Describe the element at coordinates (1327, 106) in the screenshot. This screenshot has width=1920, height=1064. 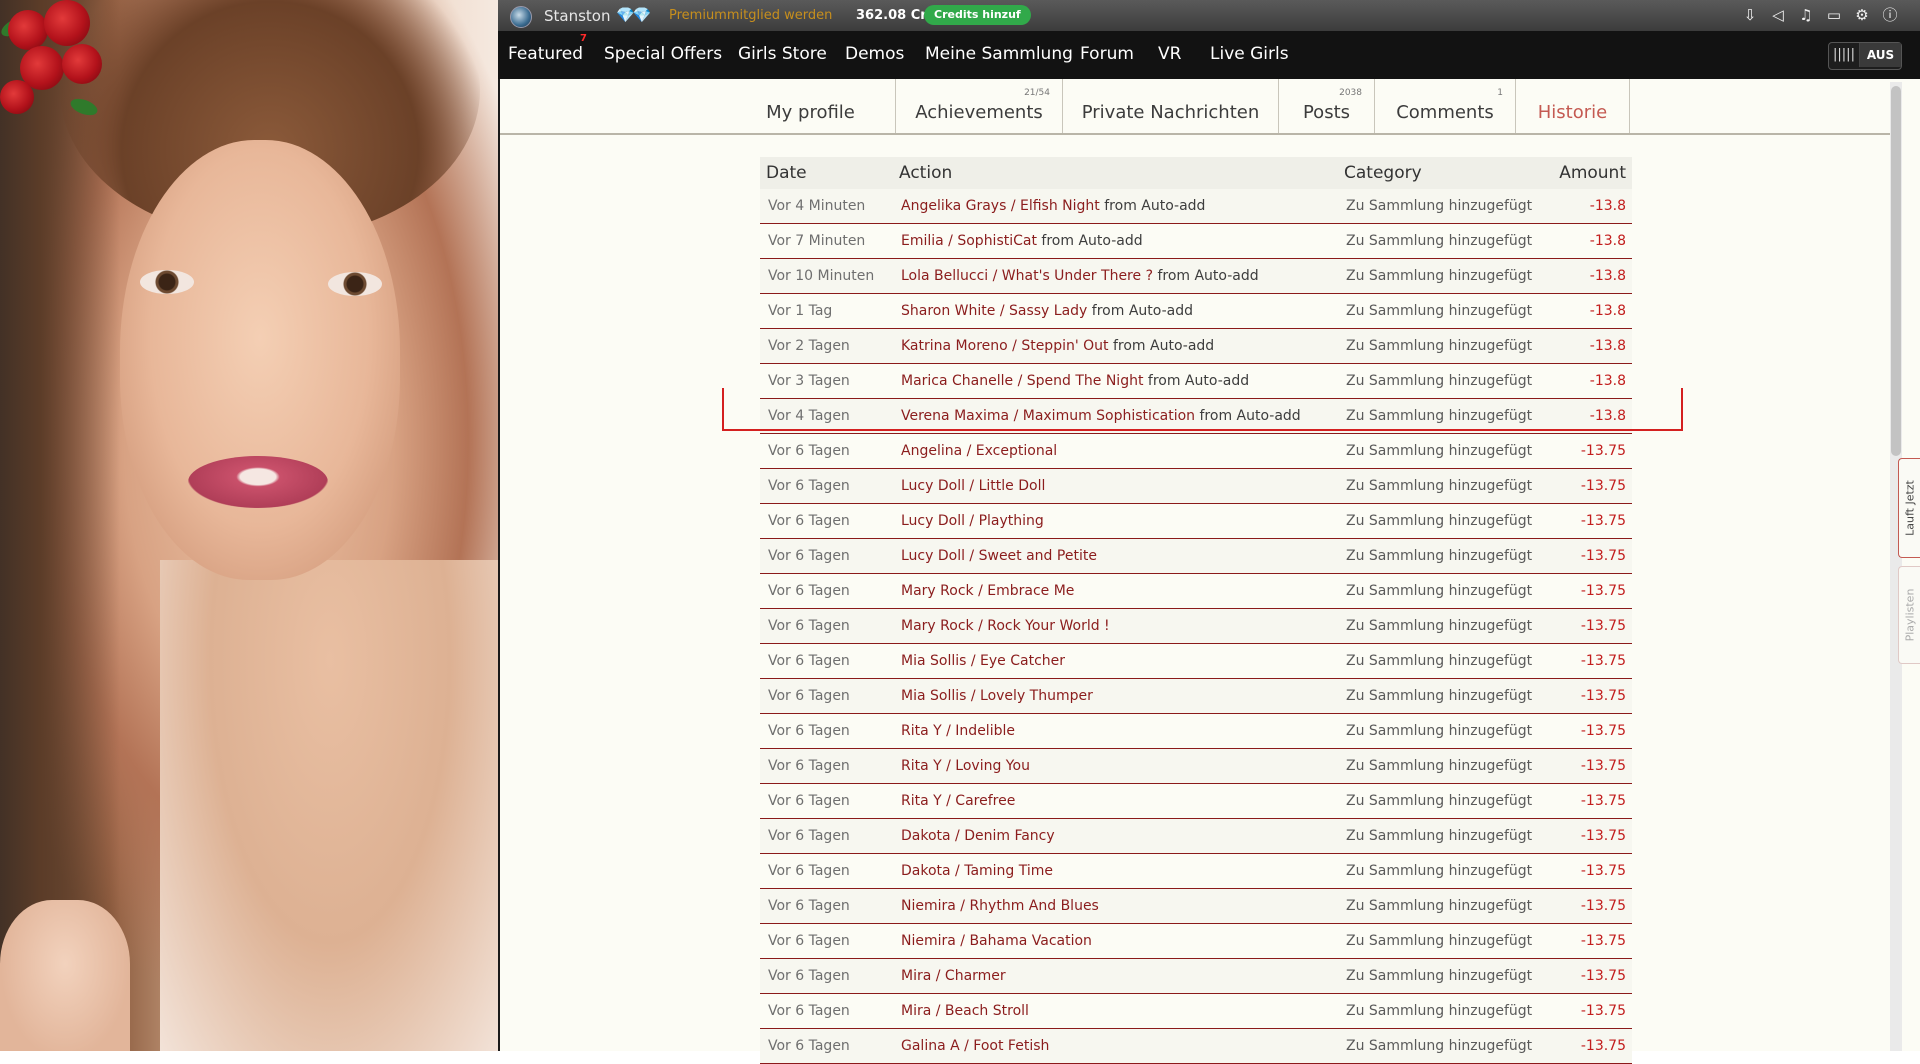
I see `tab-posts: 2038 Posts` at that location.